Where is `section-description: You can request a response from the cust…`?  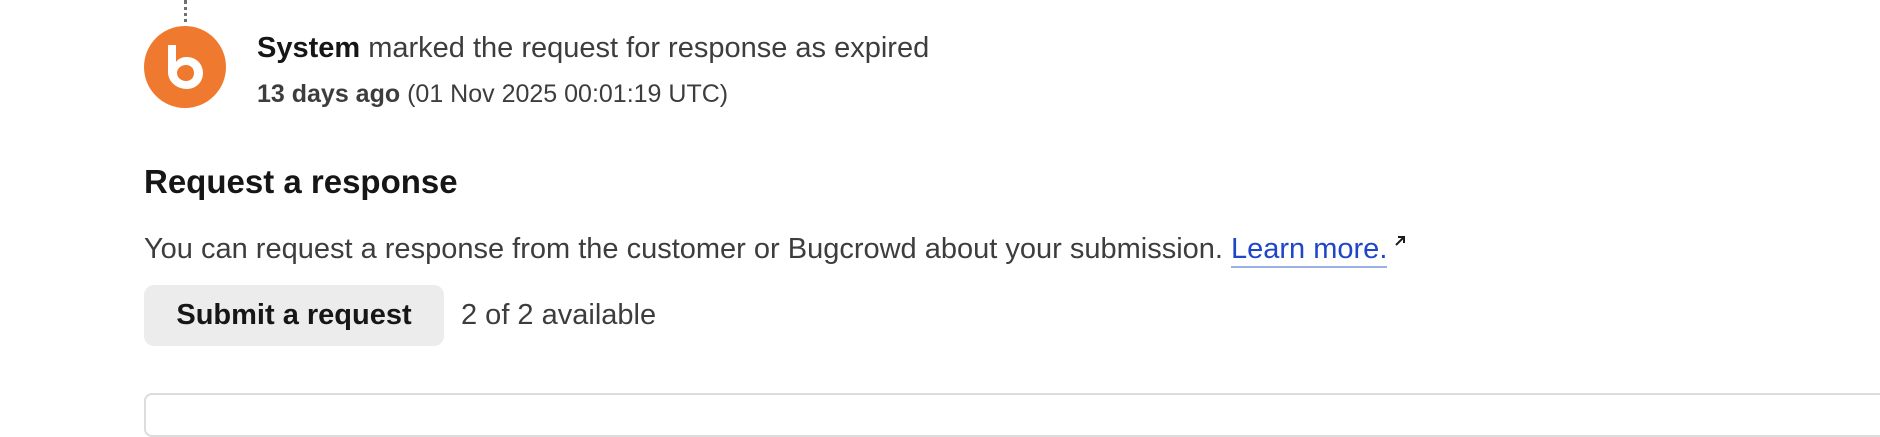 section-description: You can request a response from the cust… is located at coordinates (775, 249).